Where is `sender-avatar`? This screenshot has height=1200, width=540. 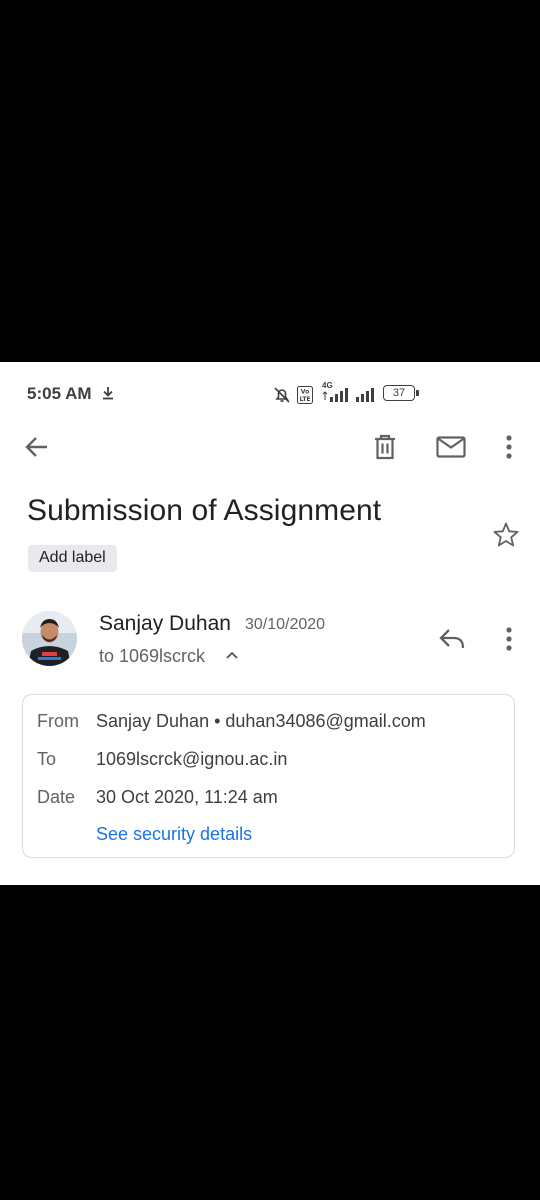 sender-avatar is located at coordinates (49, 638).